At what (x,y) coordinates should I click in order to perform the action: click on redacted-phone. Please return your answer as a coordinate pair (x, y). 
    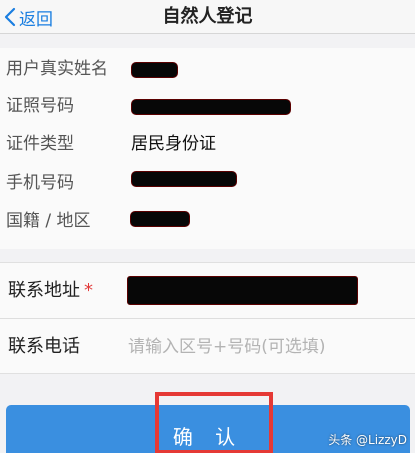
    Looking at the image, I should click on (184, 179).